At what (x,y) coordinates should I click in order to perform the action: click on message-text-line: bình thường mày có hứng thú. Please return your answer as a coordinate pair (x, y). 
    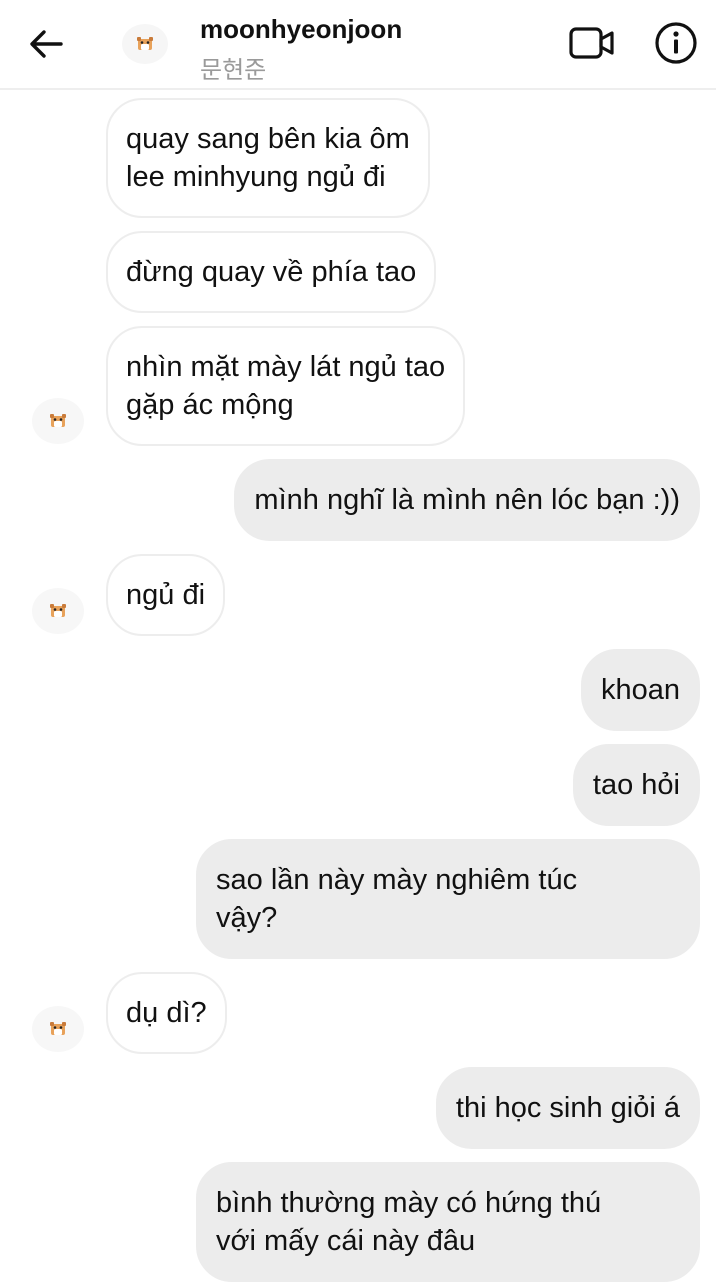
    Looking at the image, I should click on (409, 1203).